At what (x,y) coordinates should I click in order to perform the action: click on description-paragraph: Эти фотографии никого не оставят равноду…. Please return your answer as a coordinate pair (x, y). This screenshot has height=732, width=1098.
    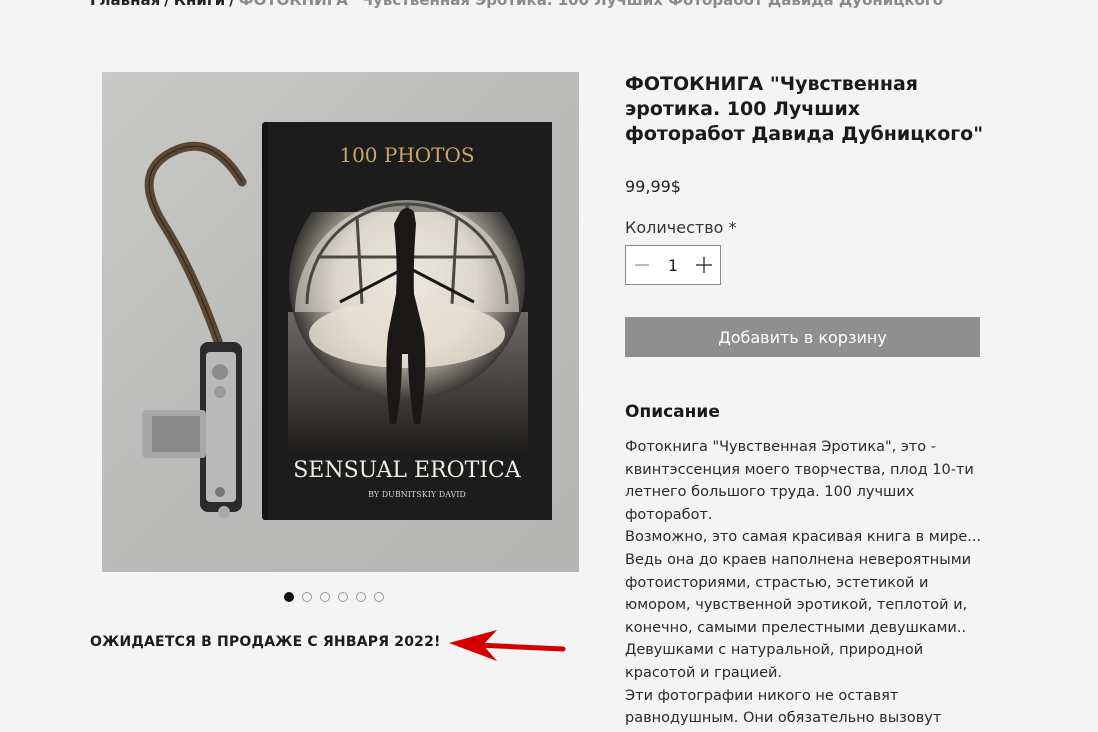
    Looking at the image, I should click on (783, 707).